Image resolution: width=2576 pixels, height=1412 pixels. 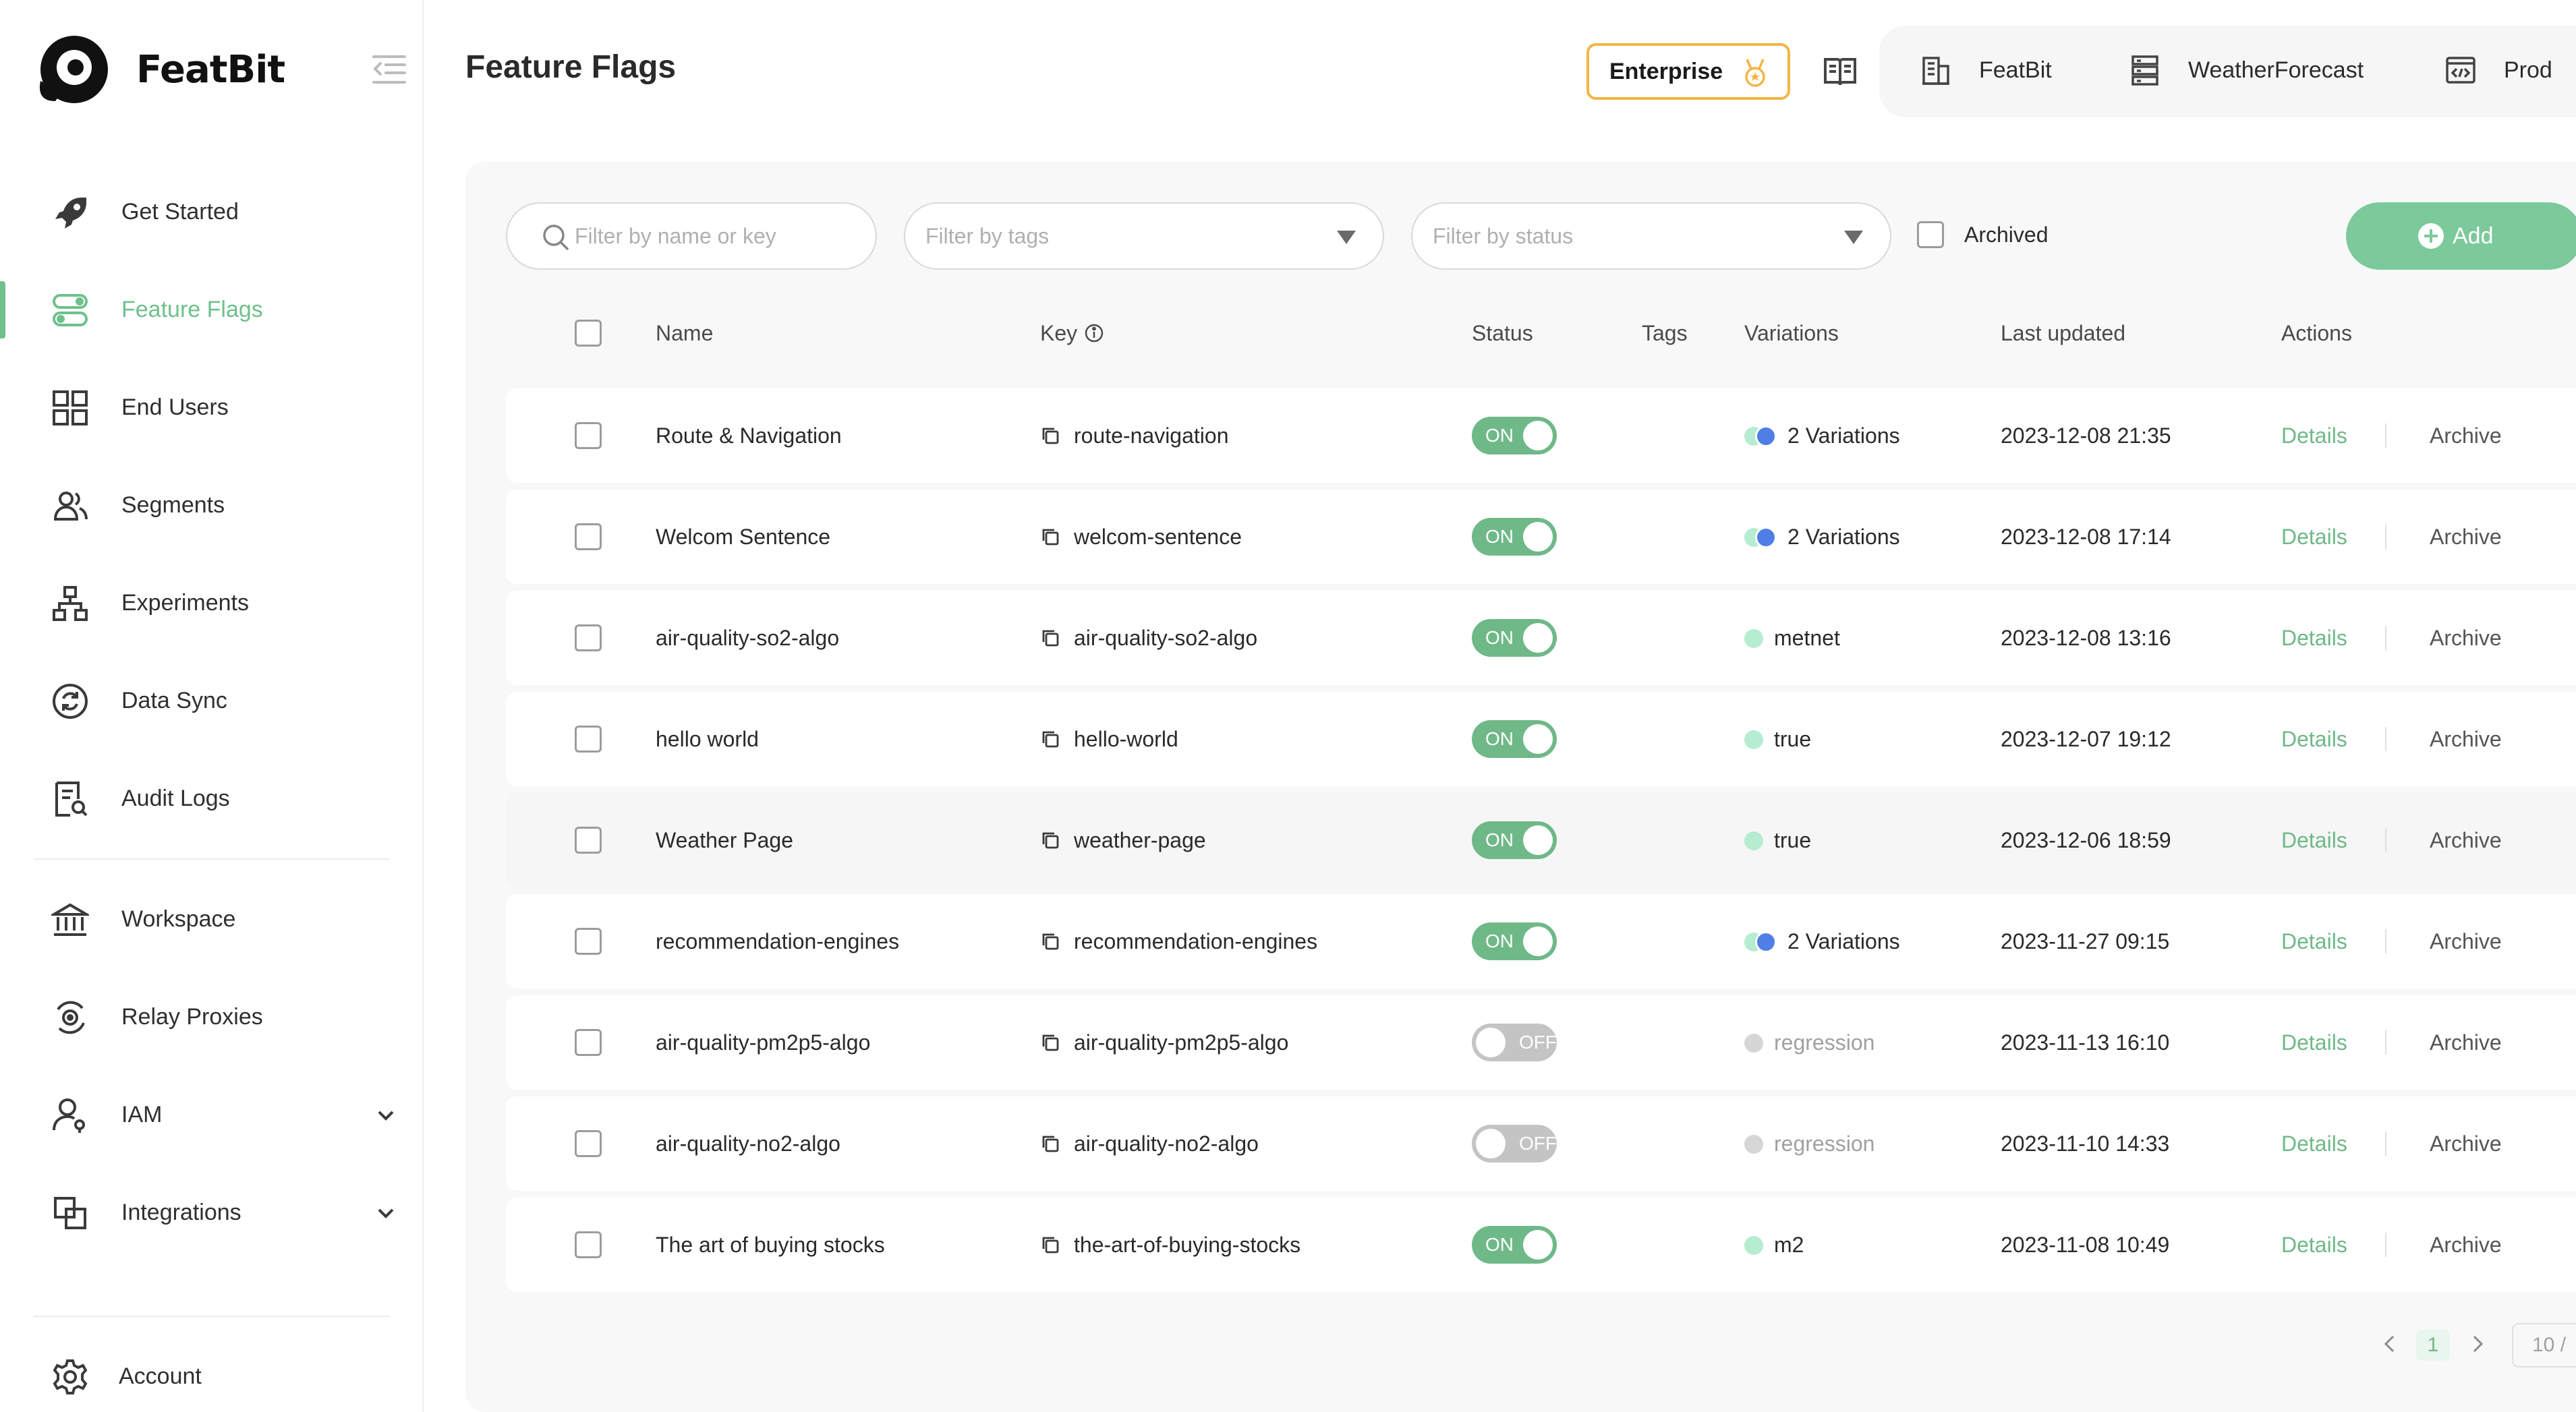 I want to click on sidebar-item-end-users: End Users, so click(x=212, y=408).